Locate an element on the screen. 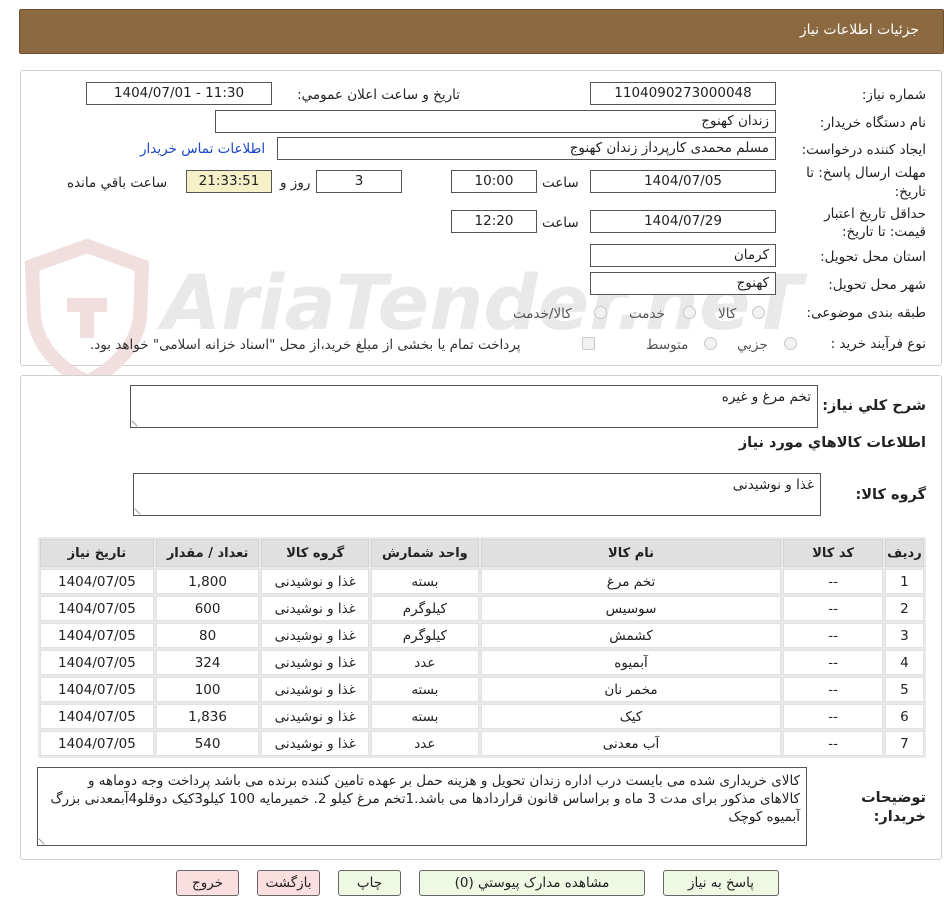  table-row: 6 -- کیک بسته غذا و نوشیدنی 1,836 1404/07/05 is located at coordinates (482, 716).